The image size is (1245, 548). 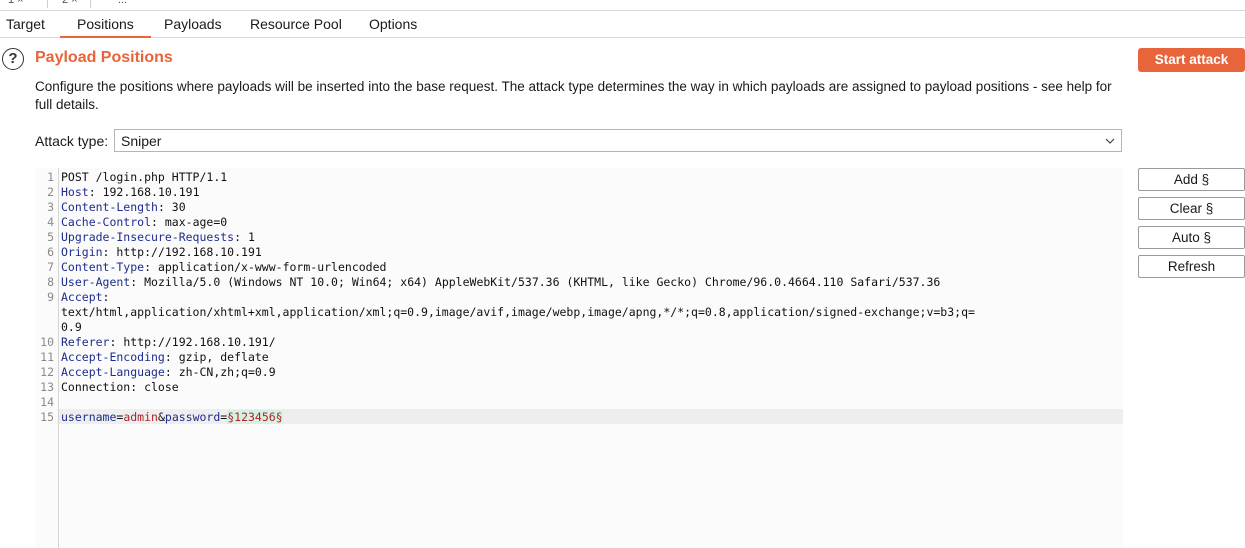 I want to click on line-number: 10, so click(x=47, y=342).